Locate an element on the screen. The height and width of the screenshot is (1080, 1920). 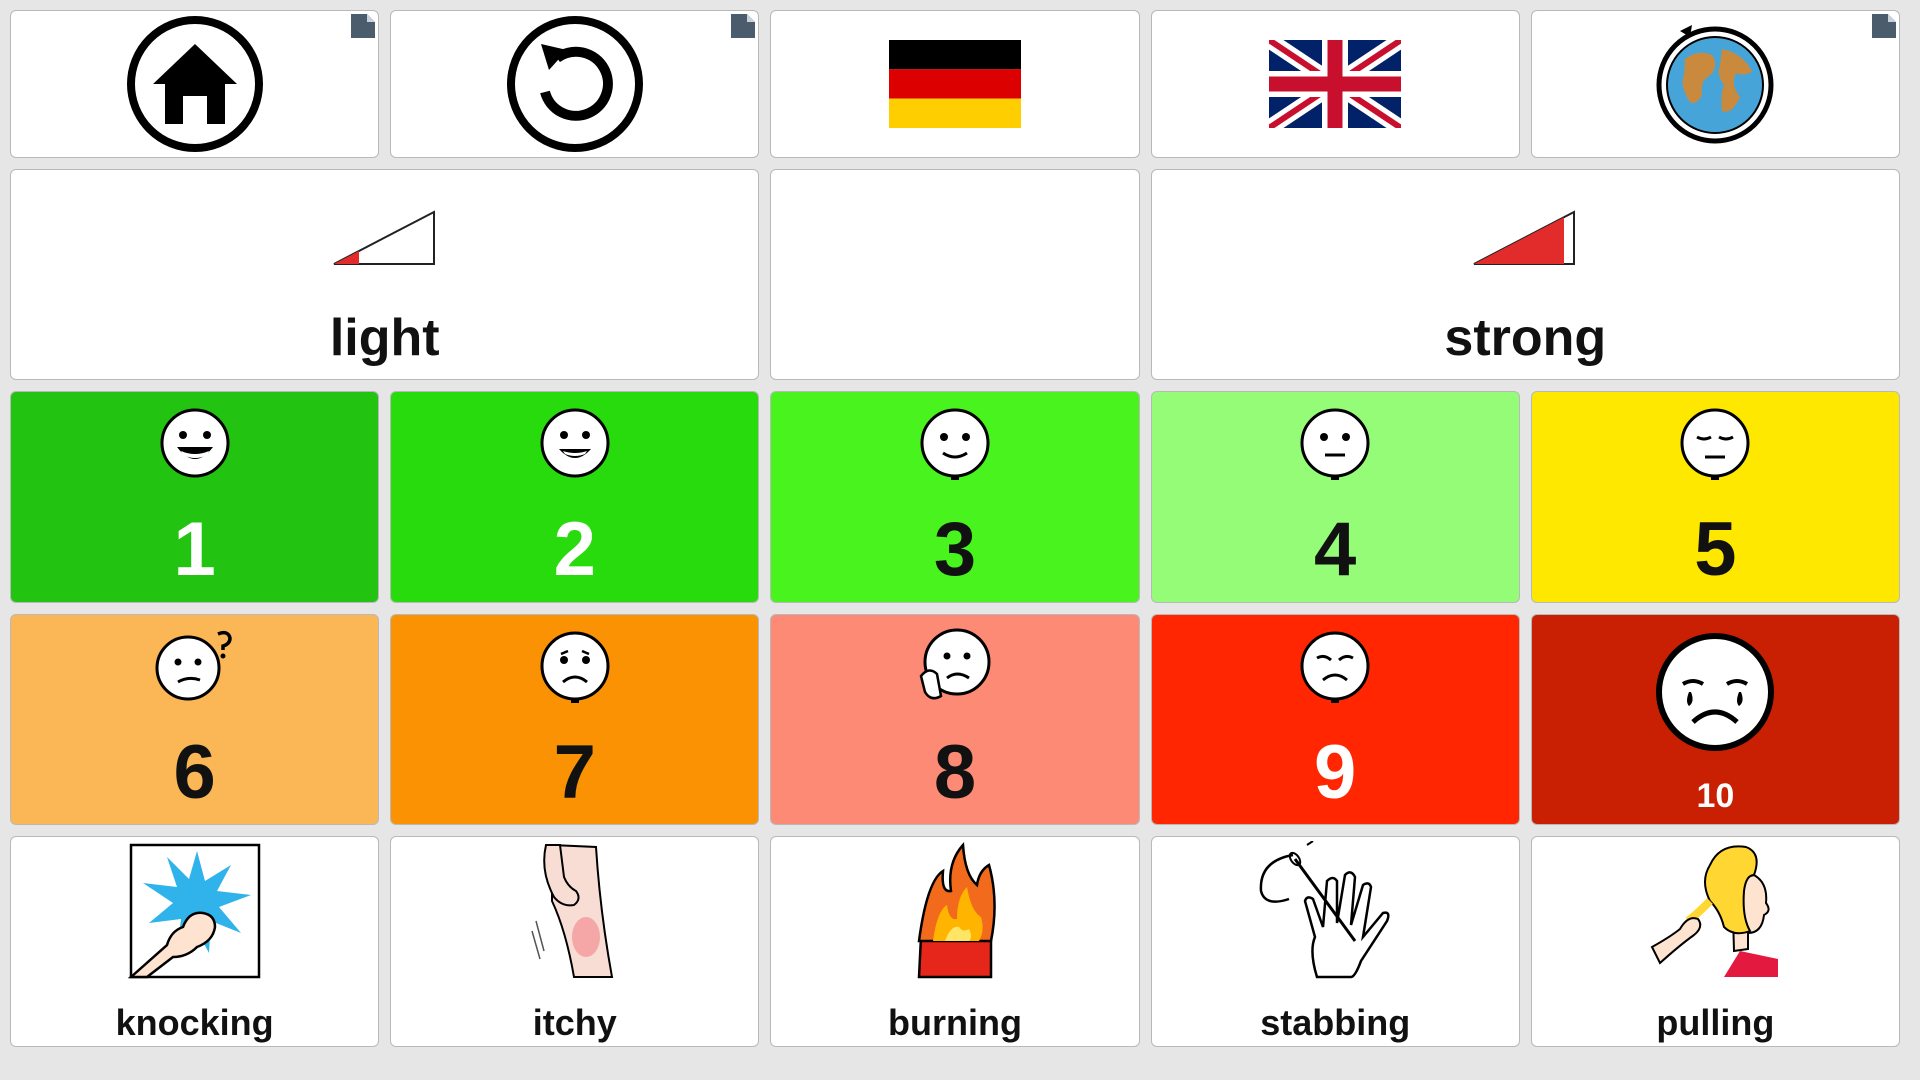
undo-icon is located at coordinates (574, 84).